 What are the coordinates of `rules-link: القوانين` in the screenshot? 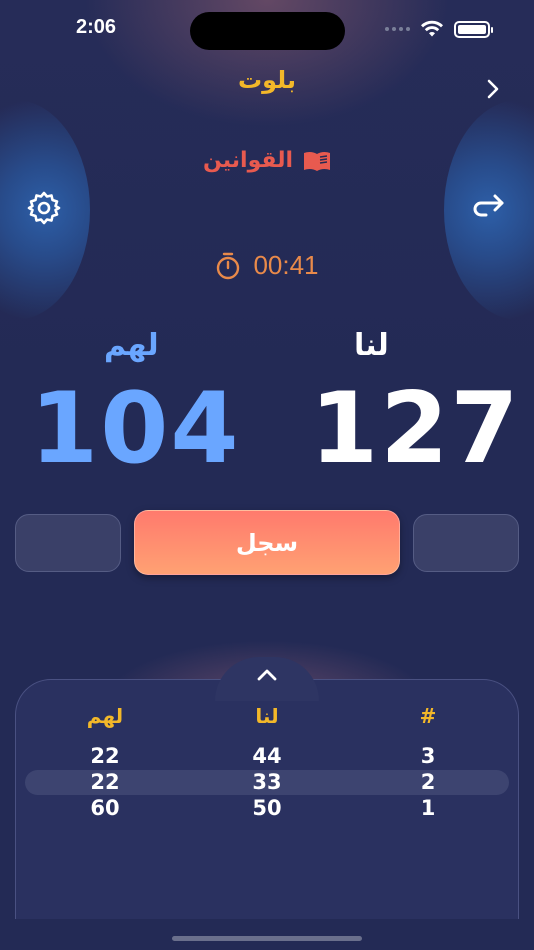 It's located at (267, 160).